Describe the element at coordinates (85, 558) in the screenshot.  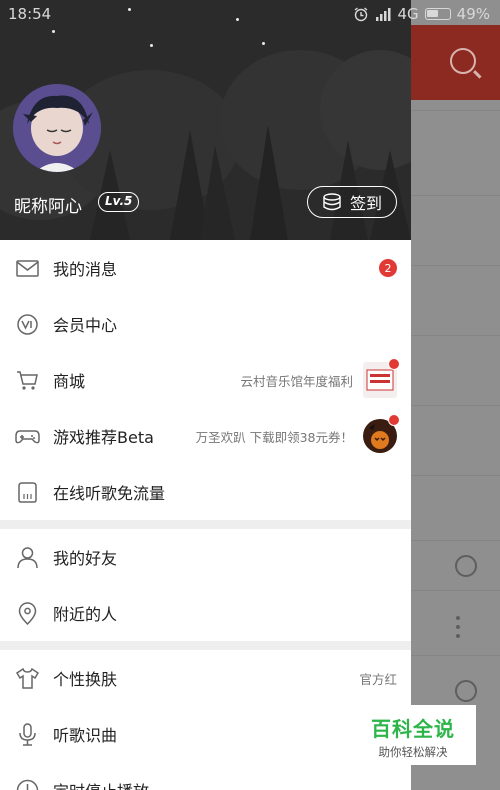
I see `menu-item-label: 我的好友` at that location.